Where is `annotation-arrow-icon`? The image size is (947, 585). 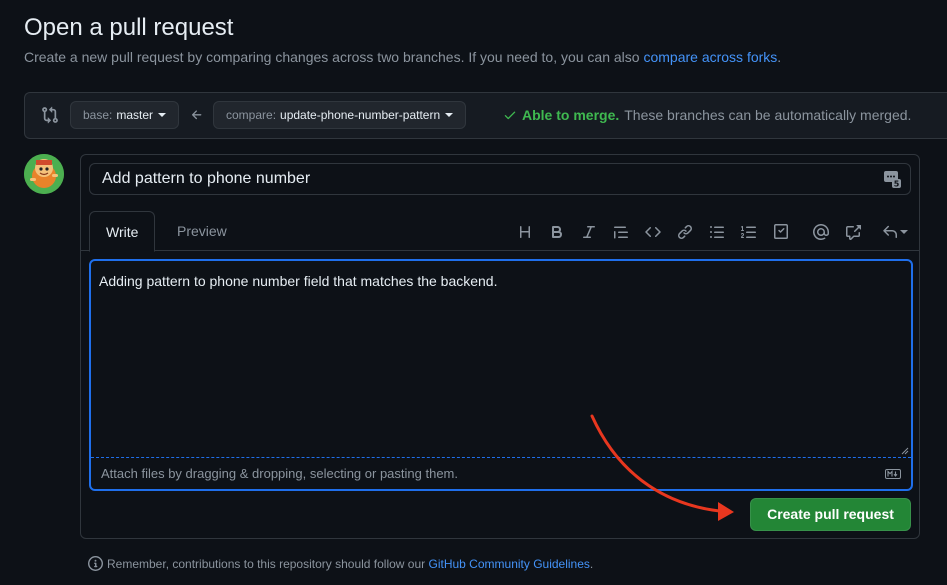 annotation-arrow-icon is located at coordinates (662, 467).